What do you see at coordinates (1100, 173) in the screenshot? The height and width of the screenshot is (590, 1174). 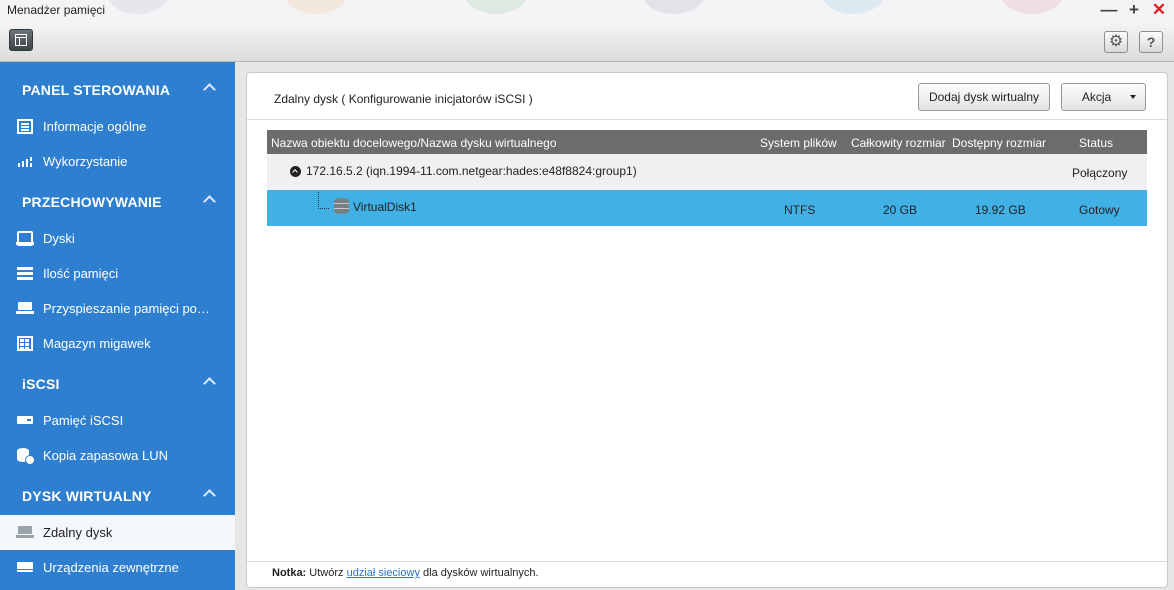 I see `target-status: Połączony` at bounding box center [1100, 173].